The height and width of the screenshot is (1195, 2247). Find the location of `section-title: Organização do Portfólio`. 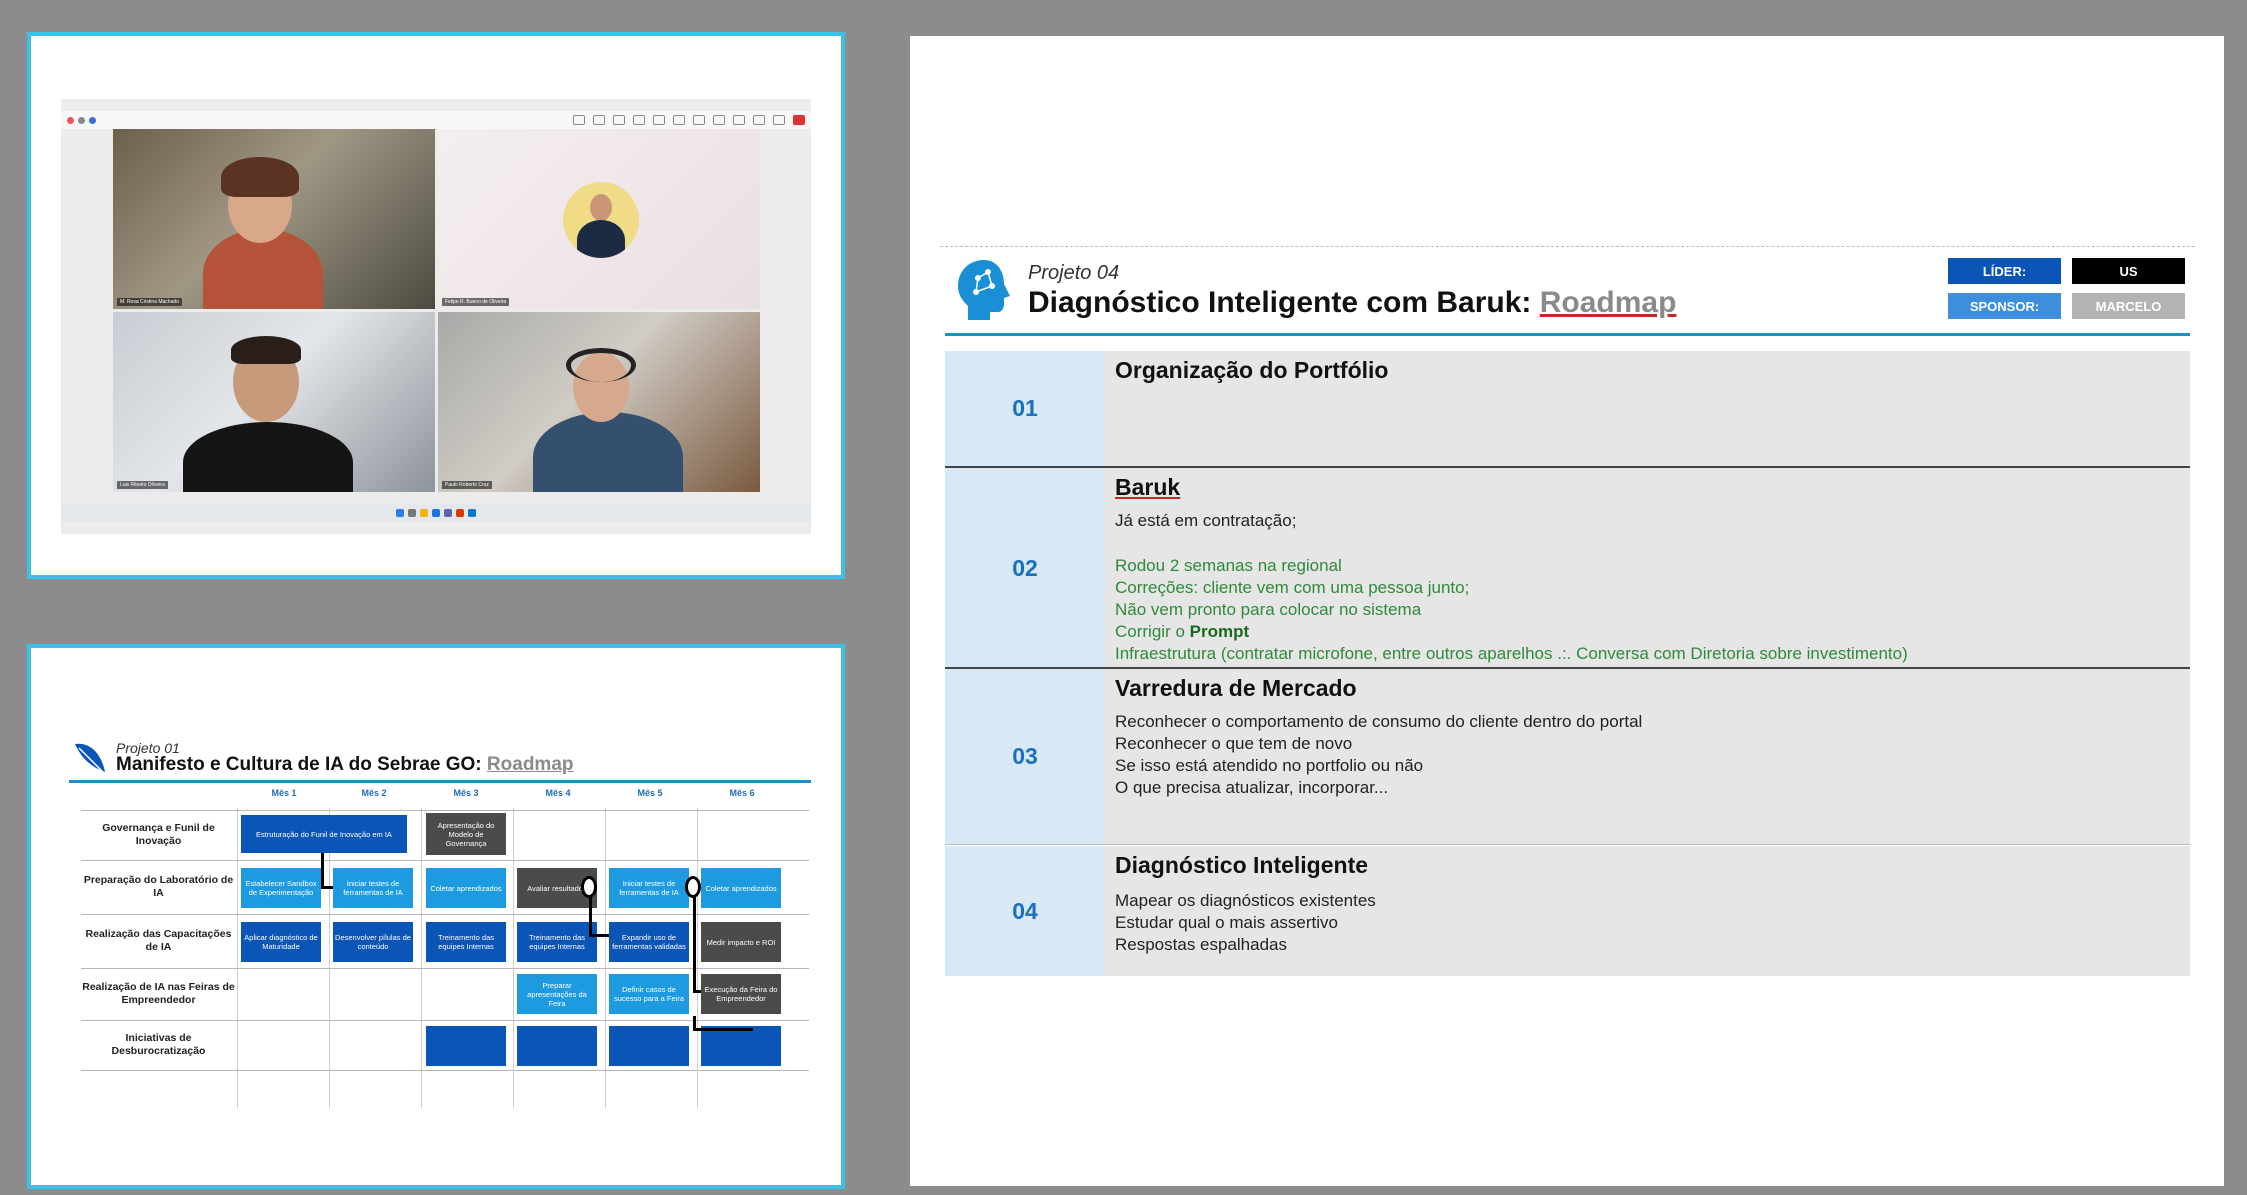

section-title: Organização do Portfólio is located at coordinates (1252, 370).